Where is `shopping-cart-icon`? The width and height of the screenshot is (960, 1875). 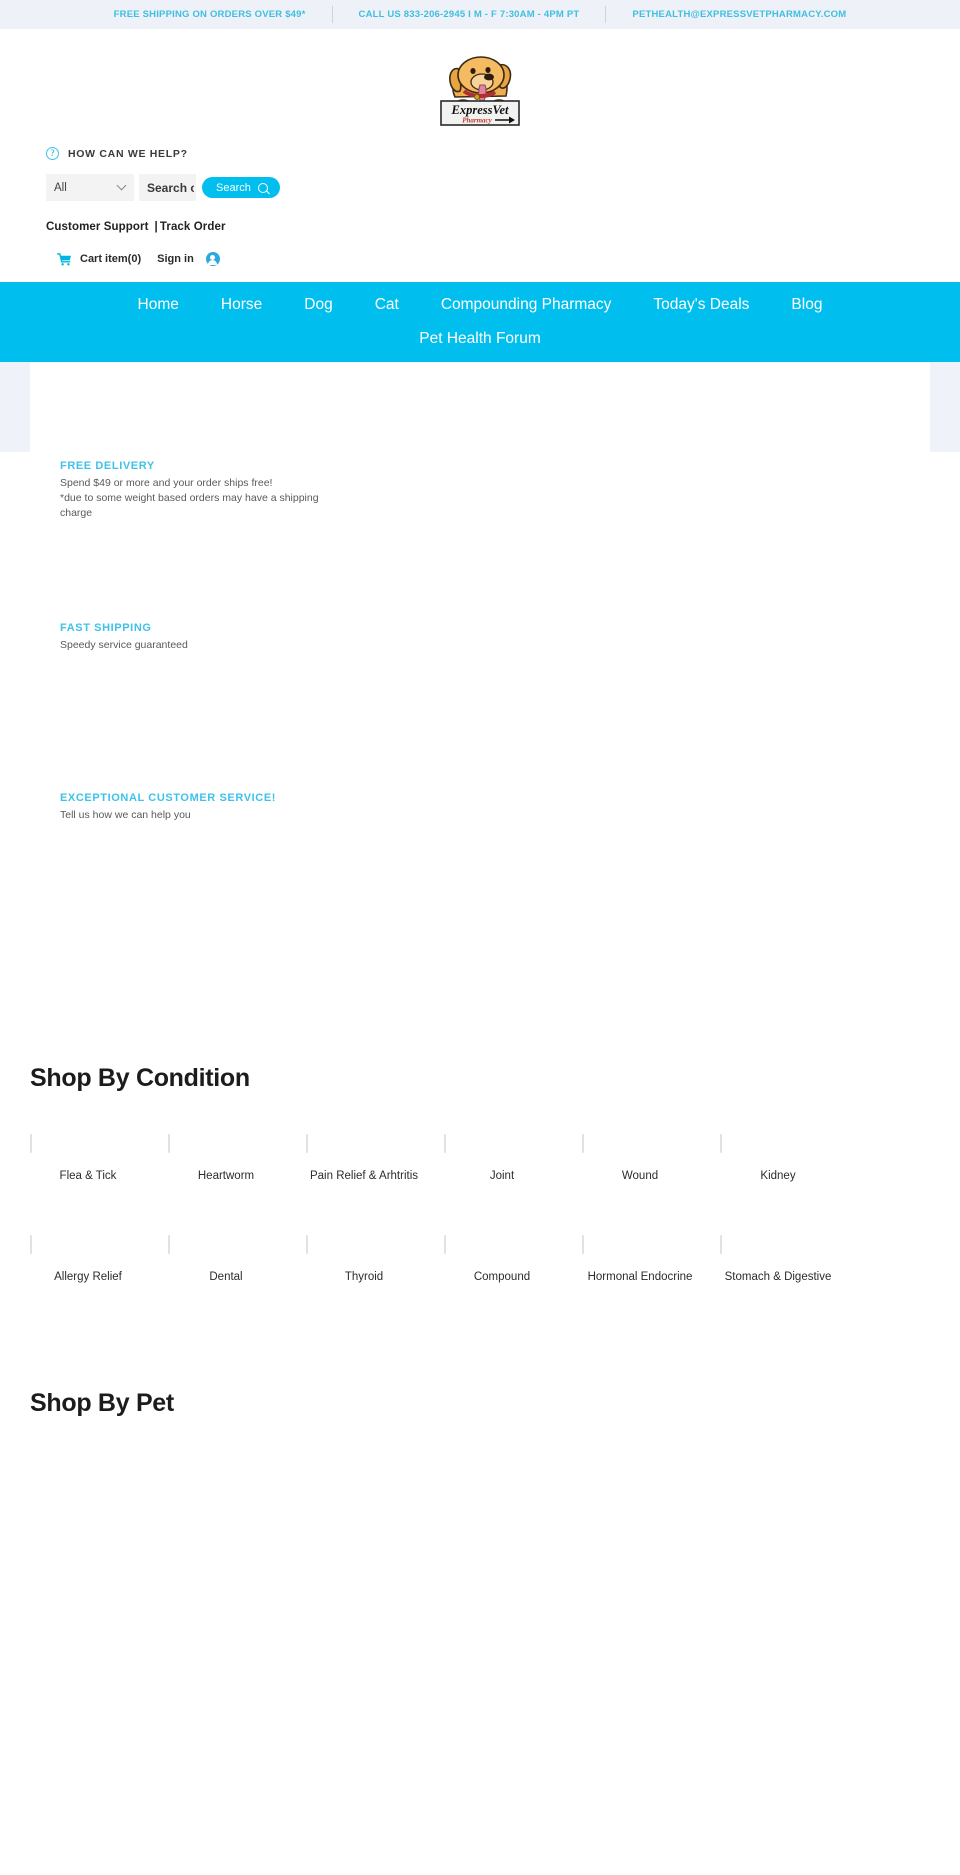
shopping-cart-icon is located at coordinates (64, 259).